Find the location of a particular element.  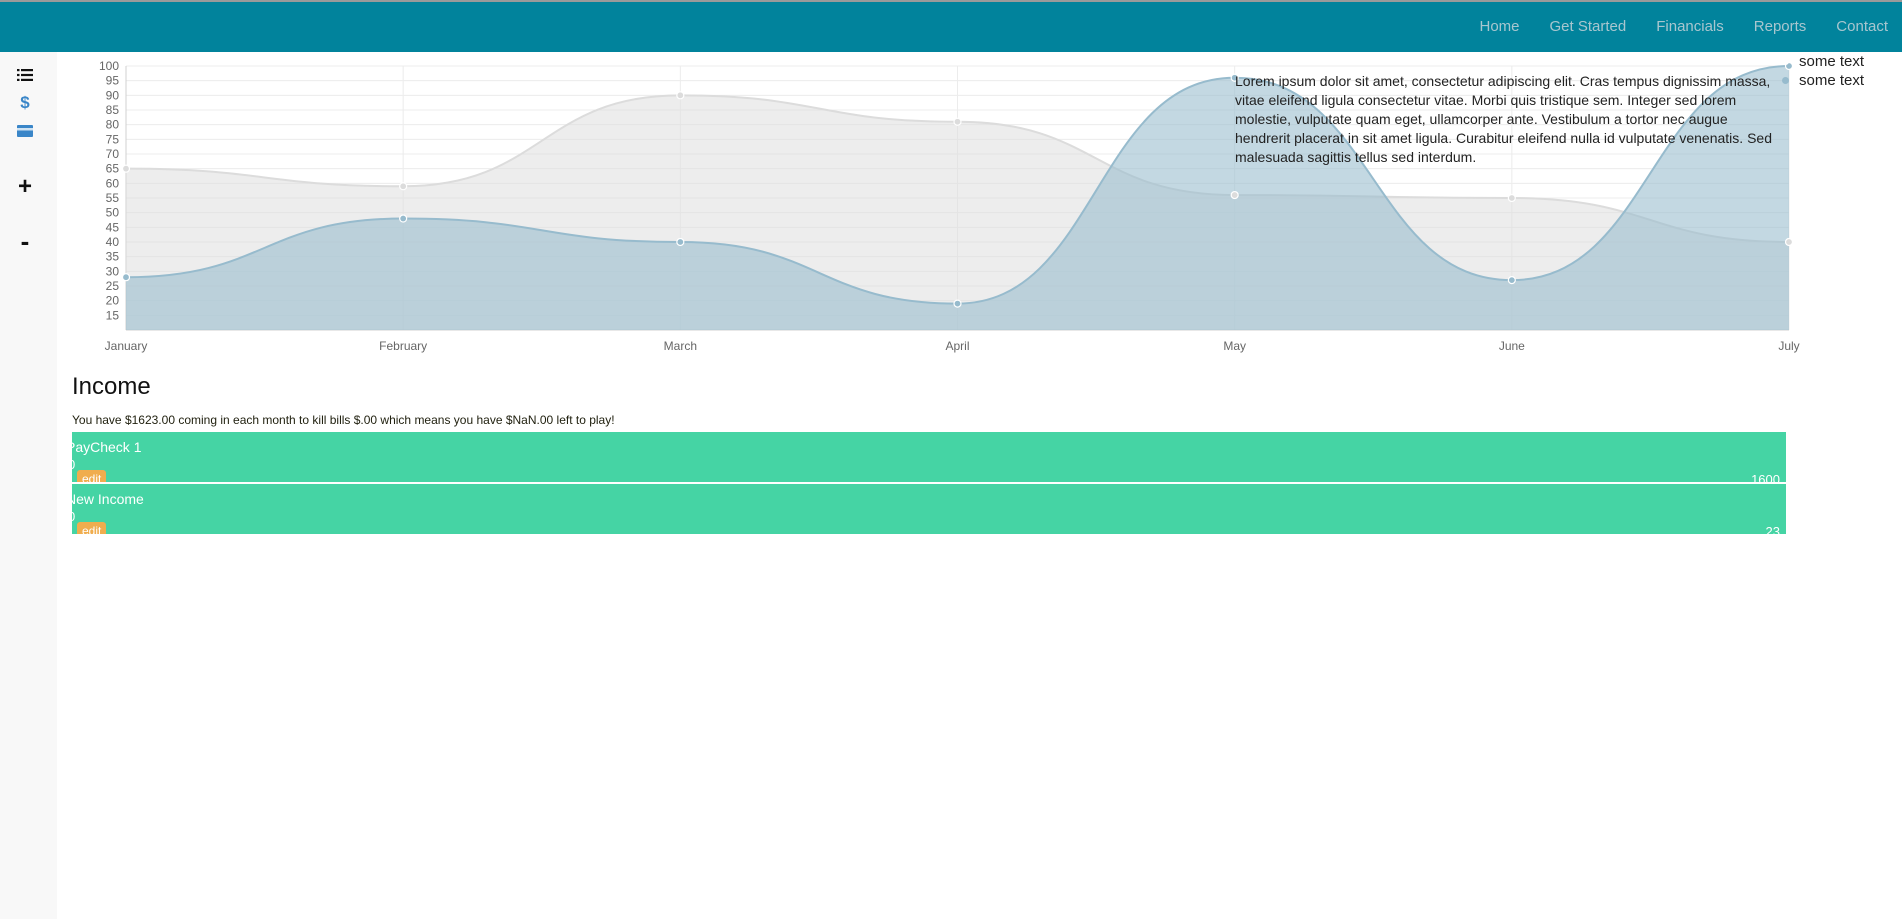

plus-icon: + is located at coordinates (25, 186).